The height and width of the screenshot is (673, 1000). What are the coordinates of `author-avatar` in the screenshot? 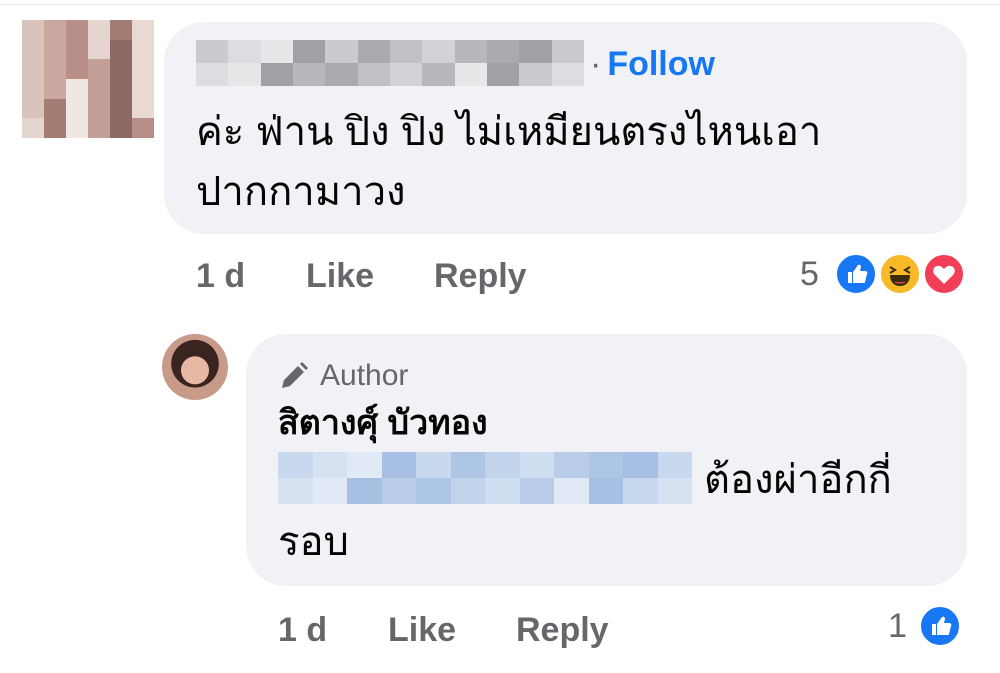 It's located at (195, 367).